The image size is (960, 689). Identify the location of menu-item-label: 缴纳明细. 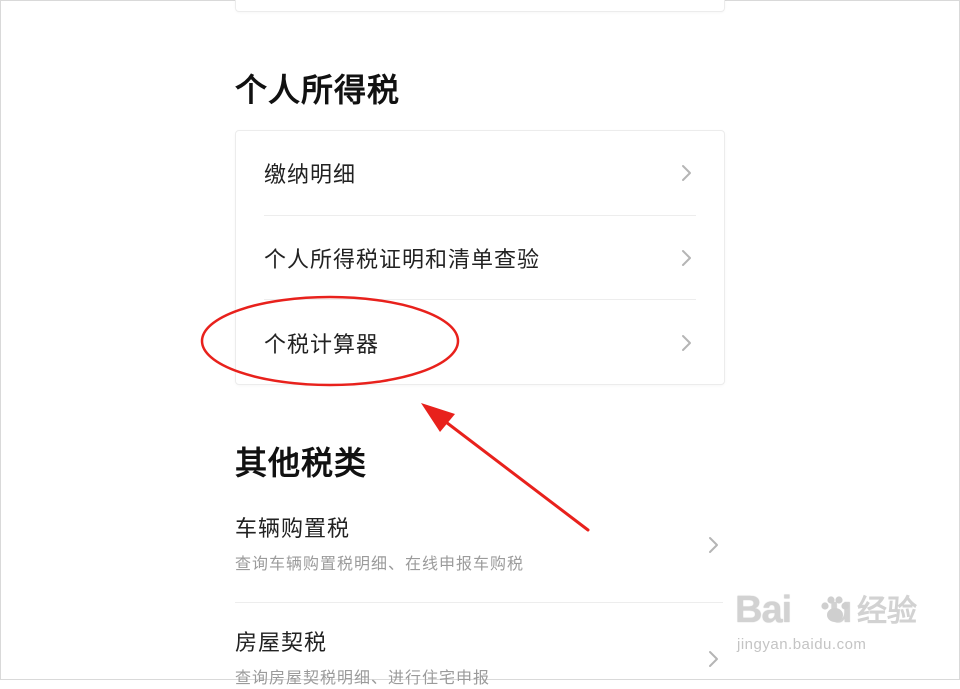
(310, 175).